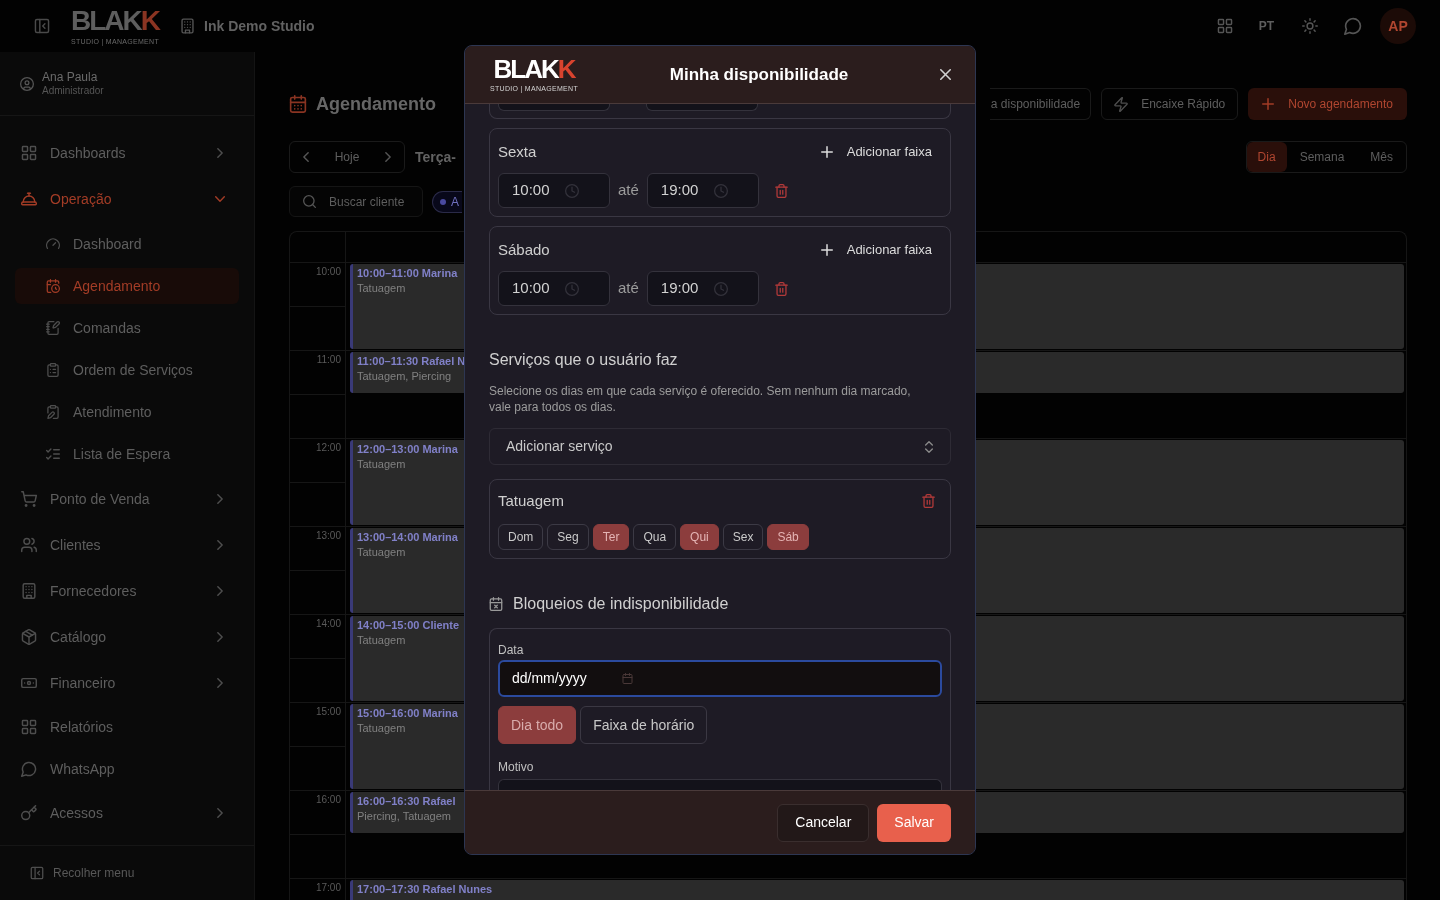 The height and width of the screenshot is (900, 1440). Describe the element at coordinates (259, 26) in the screenshot. I see `studio-name: Ink Demo Studio` at that location.